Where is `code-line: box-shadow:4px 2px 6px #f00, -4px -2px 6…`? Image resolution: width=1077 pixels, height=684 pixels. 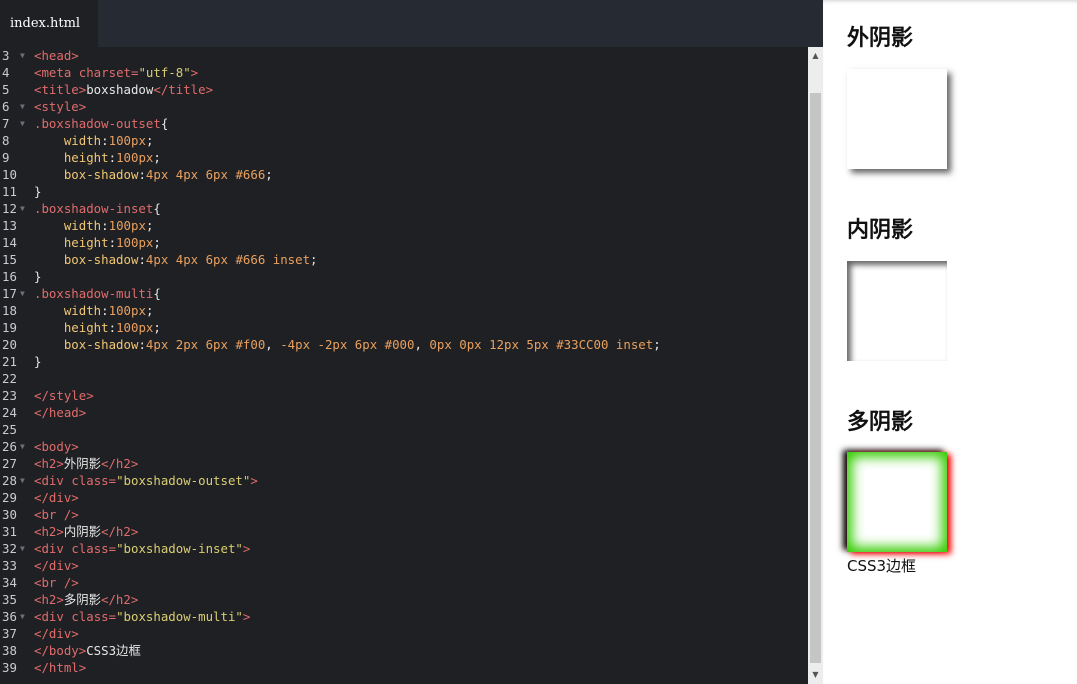 code-line: box-shadow:4px 2px 6px #f00, -4px -2px 6… is located at coordinates (421, 344).